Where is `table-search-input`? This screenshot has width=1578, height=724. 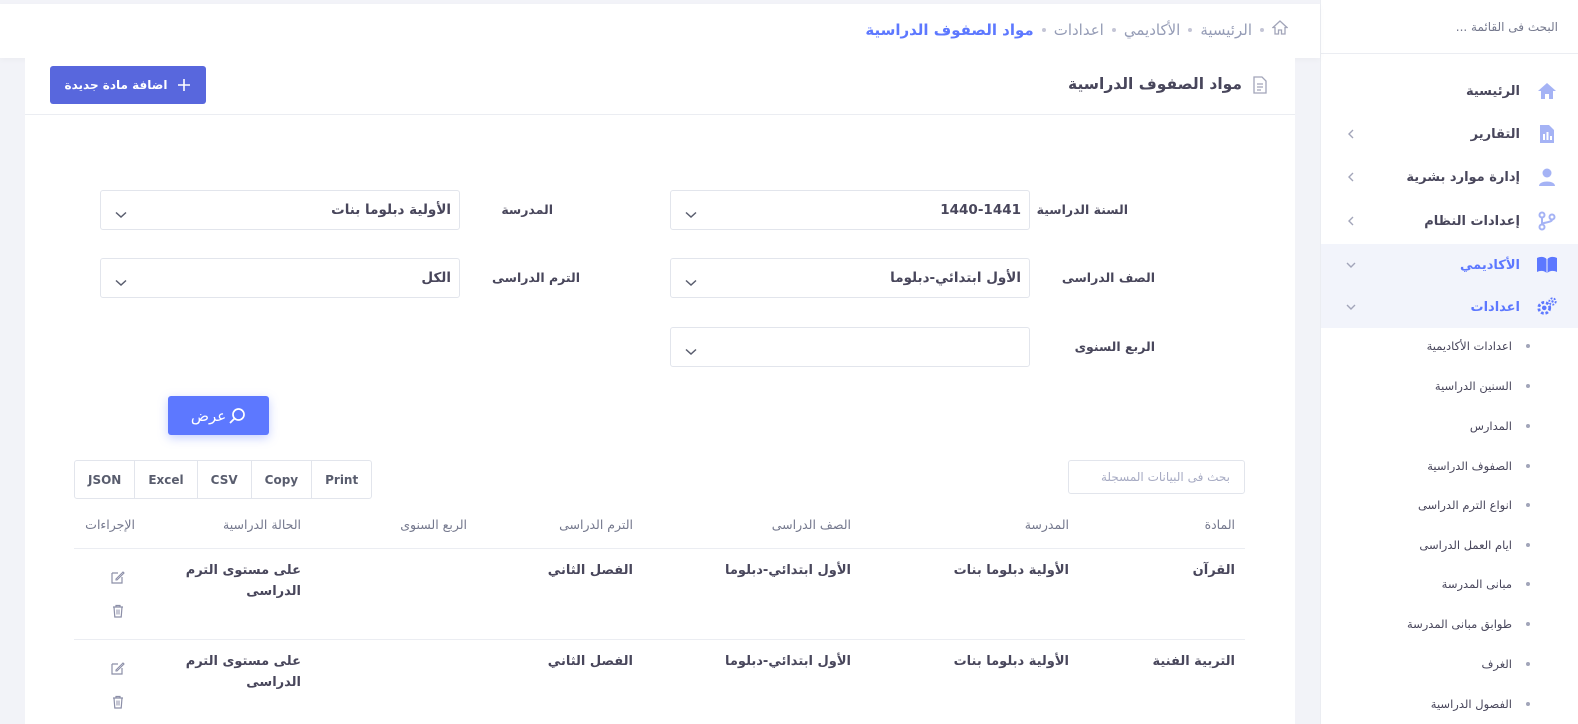
table-search-input is located at coordinates (1156, 477).